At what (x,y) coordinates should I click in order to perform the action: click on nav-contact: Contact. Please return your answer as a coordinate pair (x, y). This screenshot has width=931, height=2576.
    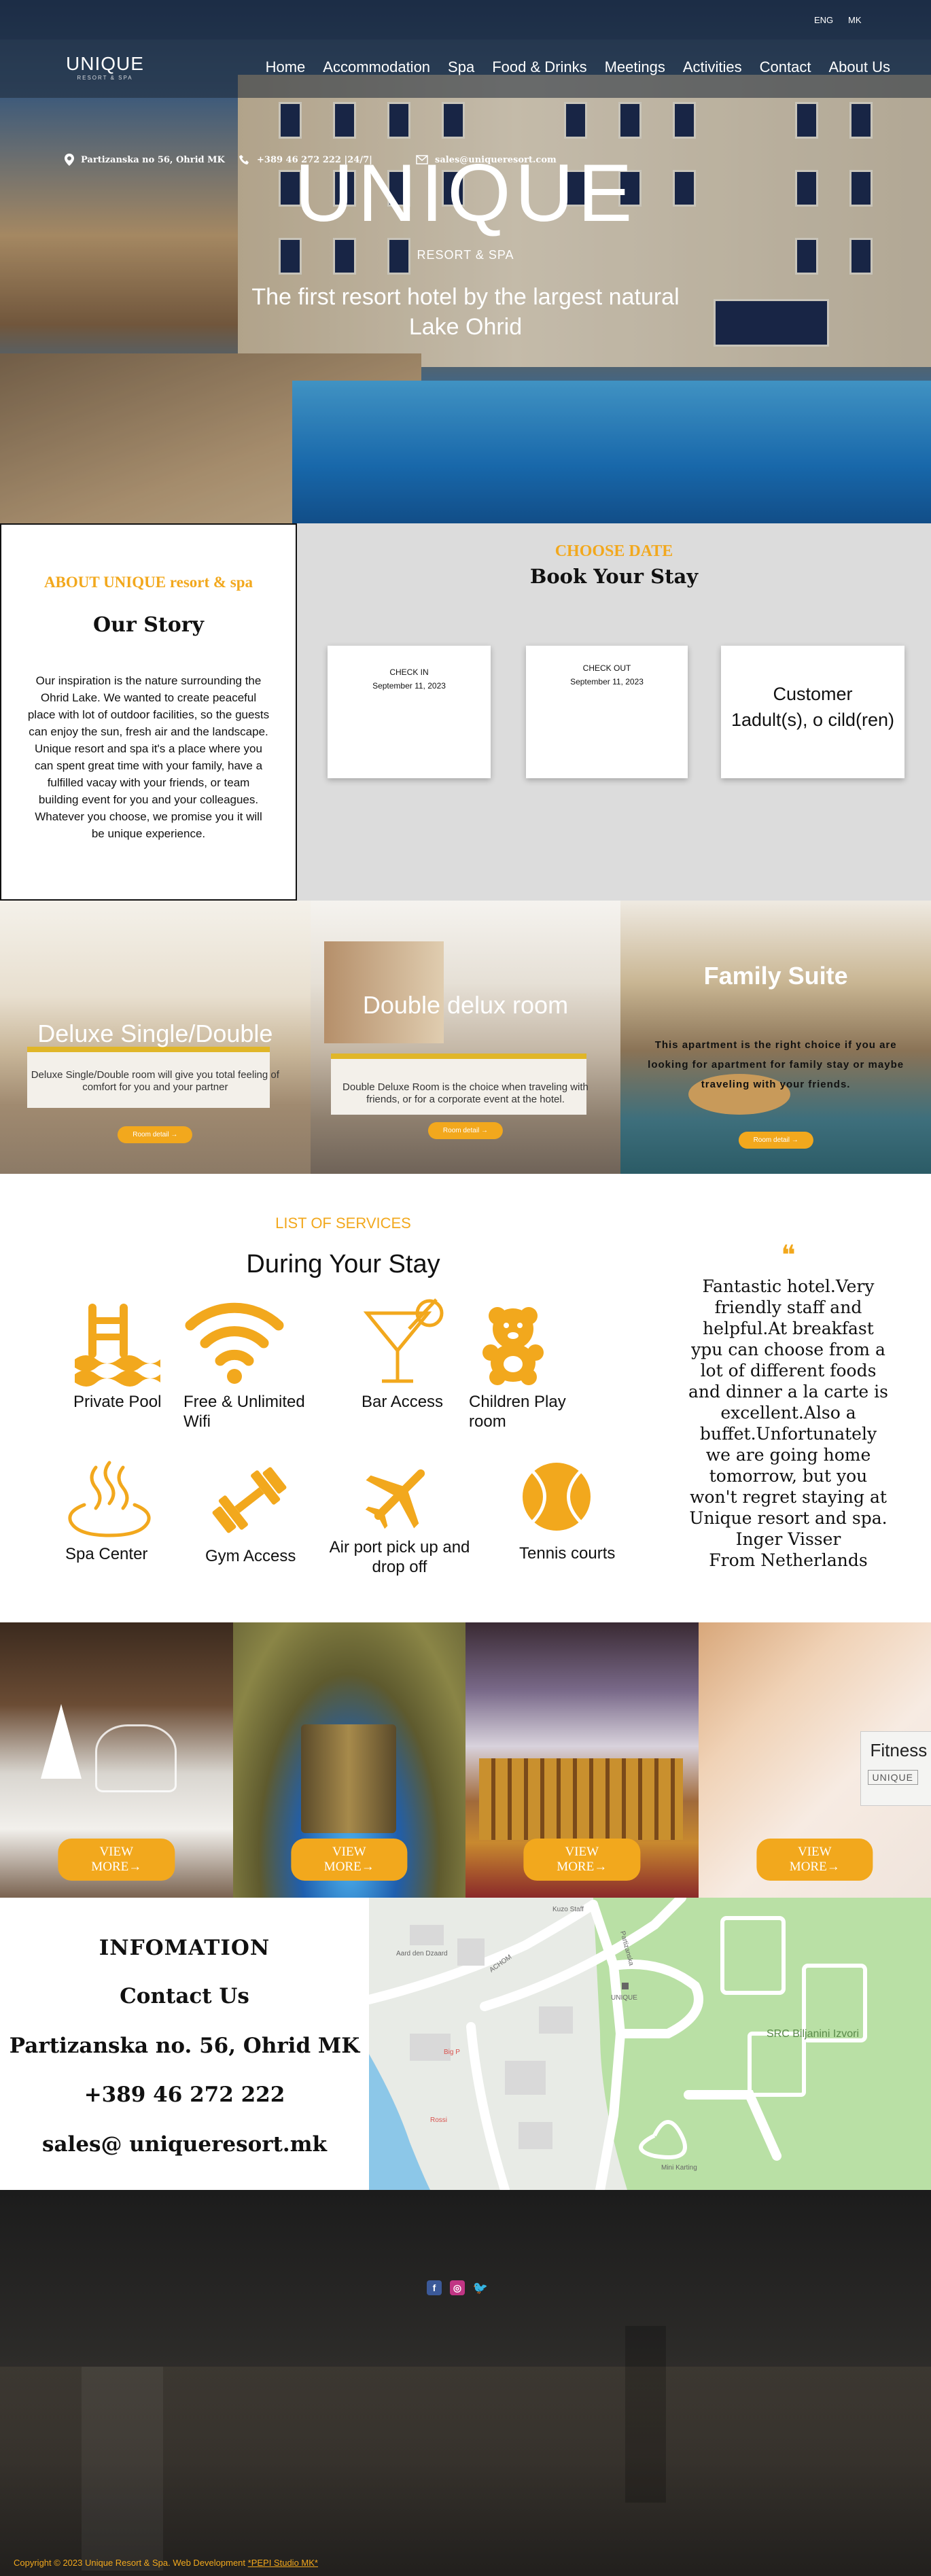
    Looking at the image, I should click on (786, 67).